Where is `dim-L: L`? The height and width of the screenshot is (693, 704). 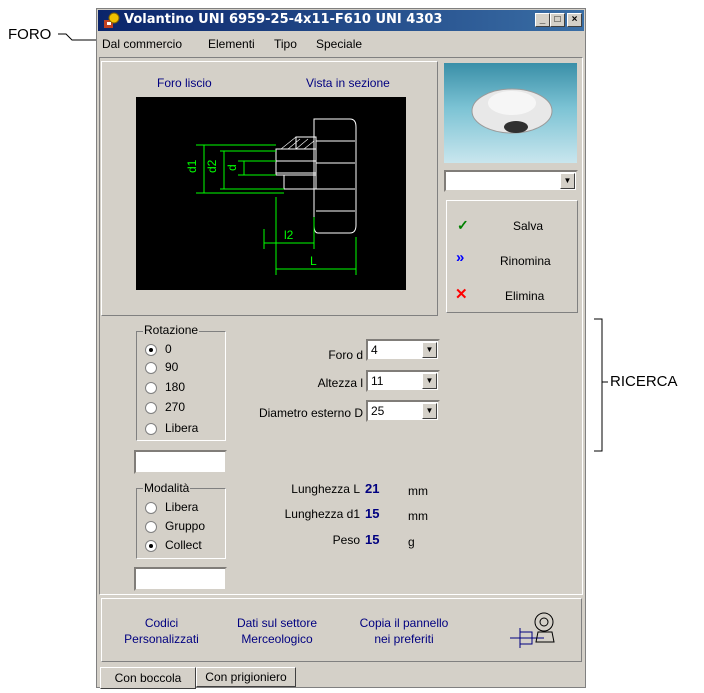 dim-L: L is located at coordinates (313, 261).